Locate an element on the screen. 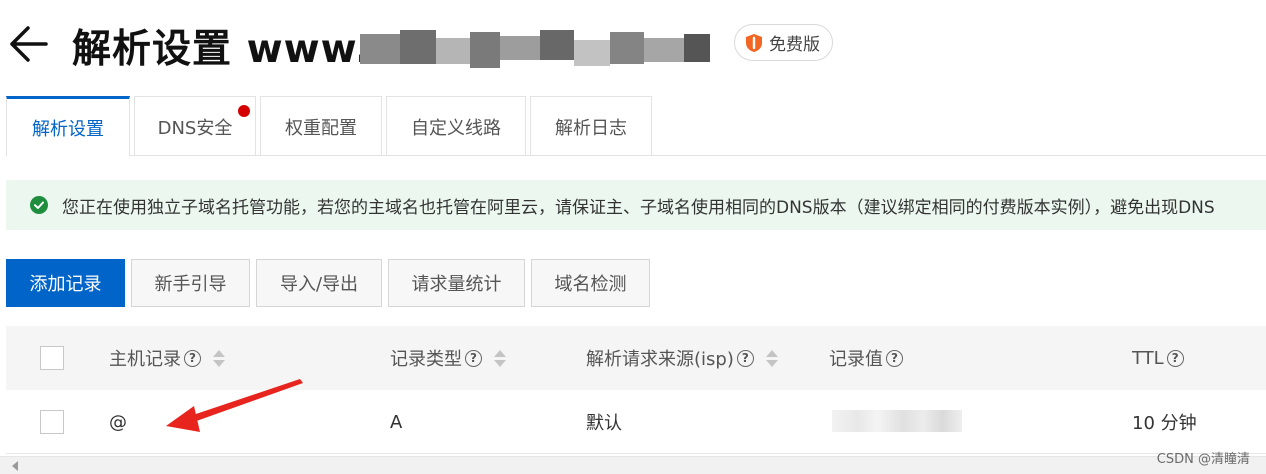 The image size is (1266, 474). request-stats-button: 请求量统计 is located at coordinates (456, 283).